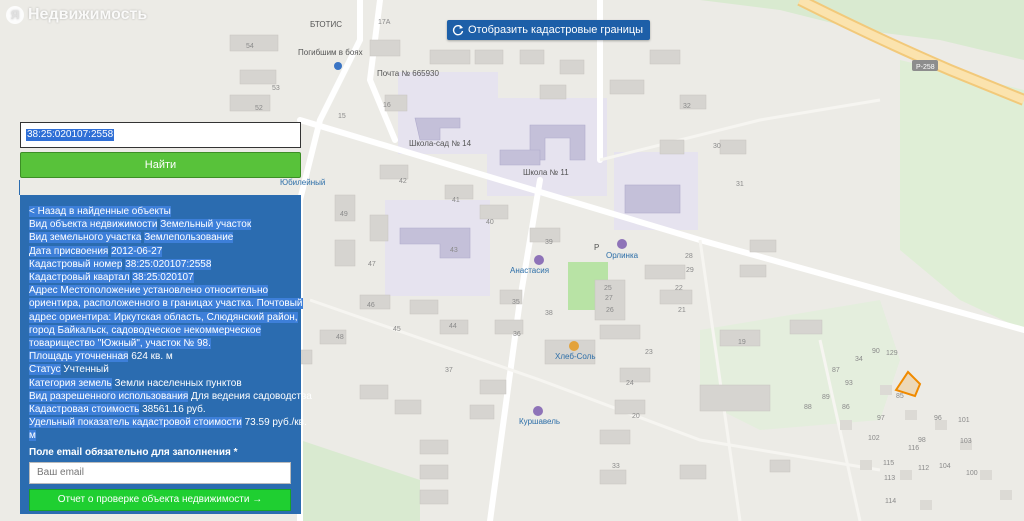  What do you see at coordinates (938, 418) in the screenshot?
I see `house-number: 96` at bounding box center [938, 418].